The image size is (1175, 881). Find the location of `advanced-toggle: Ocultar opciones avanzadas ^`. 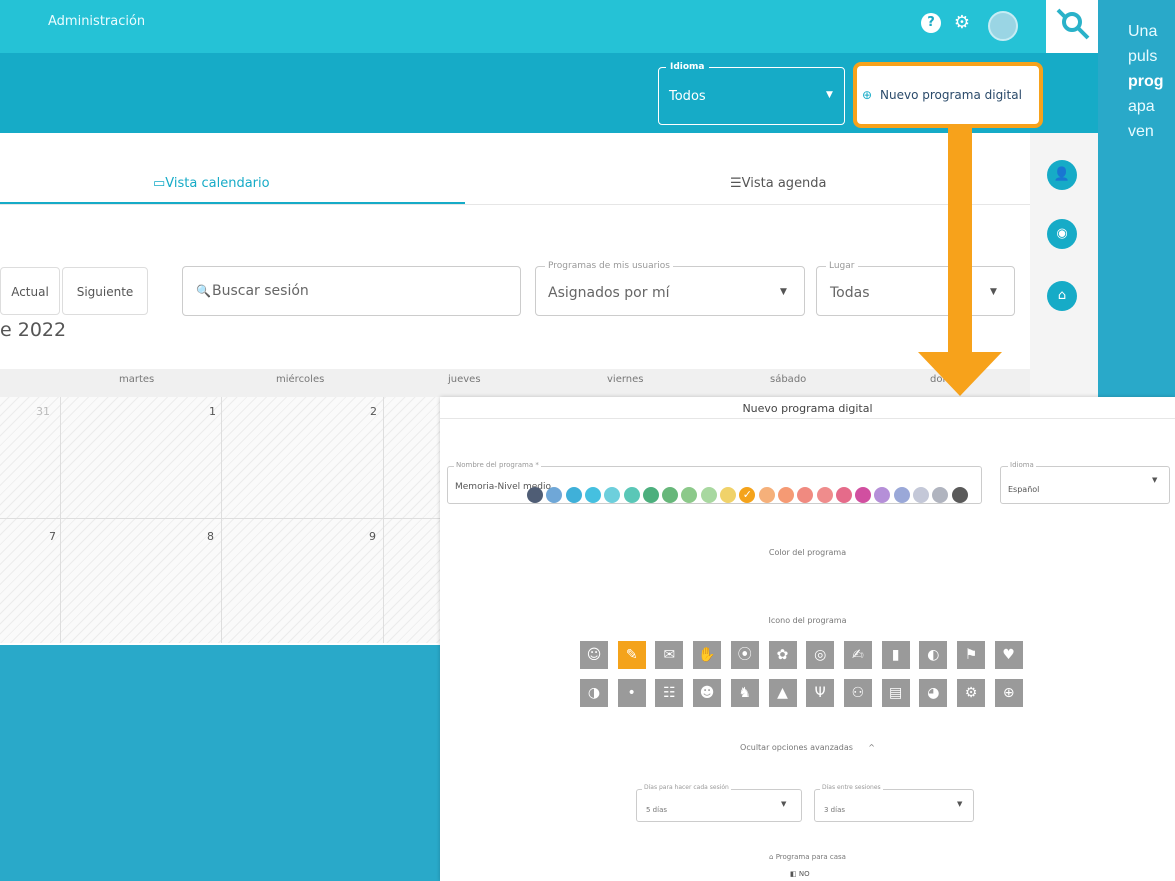

advanced-toggle: Ocultar opciones avanzadas ^ is located at coordinates (807, 747).